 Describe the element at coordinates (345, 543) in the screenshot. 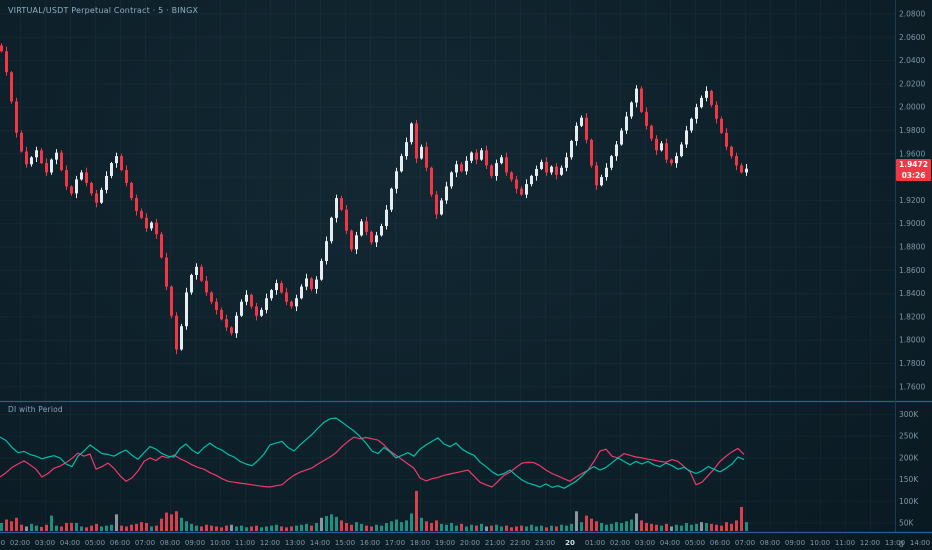

I see `time-axis-label: 15:00` at that location.